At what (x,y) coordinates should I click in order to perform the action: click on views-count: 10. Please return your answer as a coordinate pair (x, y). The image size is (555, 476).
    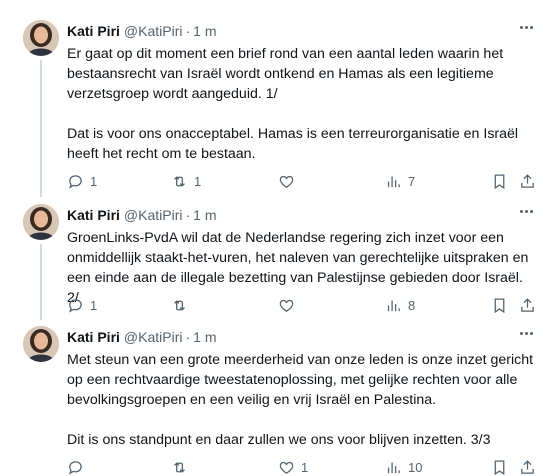
    Looking at the image, I should click on (415, 467).